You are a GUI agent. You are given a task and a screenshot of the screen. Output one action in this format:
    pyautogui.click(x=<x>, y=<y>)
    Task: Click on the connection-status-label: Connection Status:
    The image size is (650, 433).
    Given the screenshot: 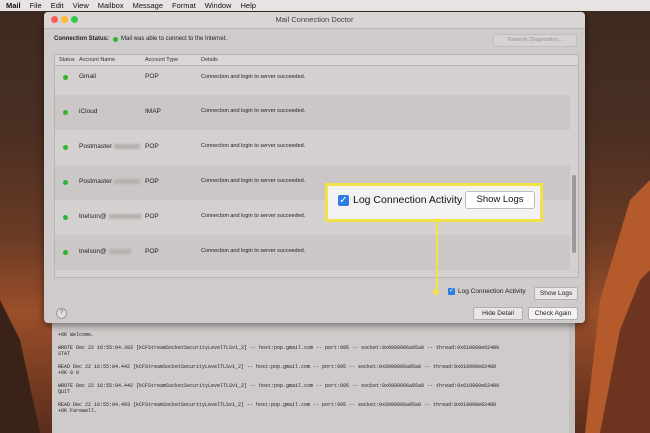 What is the action you would take?
    pyautogui.click(x=81, y=39)
    